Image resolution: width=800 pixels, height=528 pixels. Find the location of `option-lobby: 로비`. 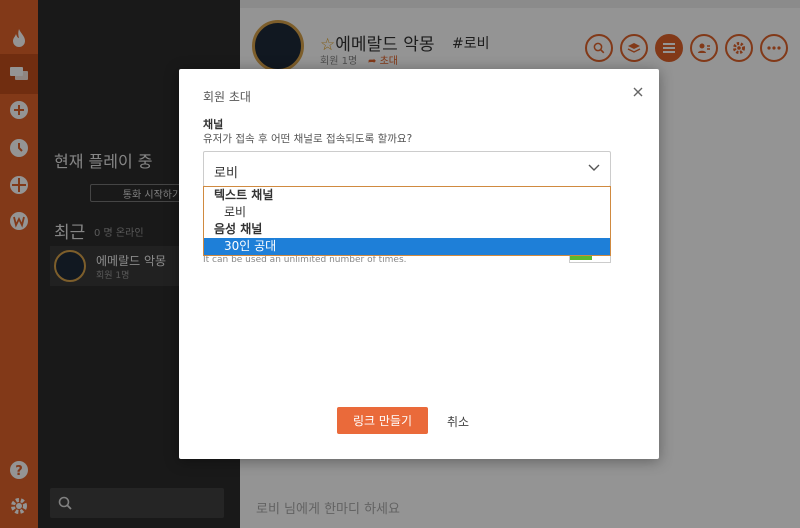

option-lobby: 로비 is located at coordinates (407, 212).